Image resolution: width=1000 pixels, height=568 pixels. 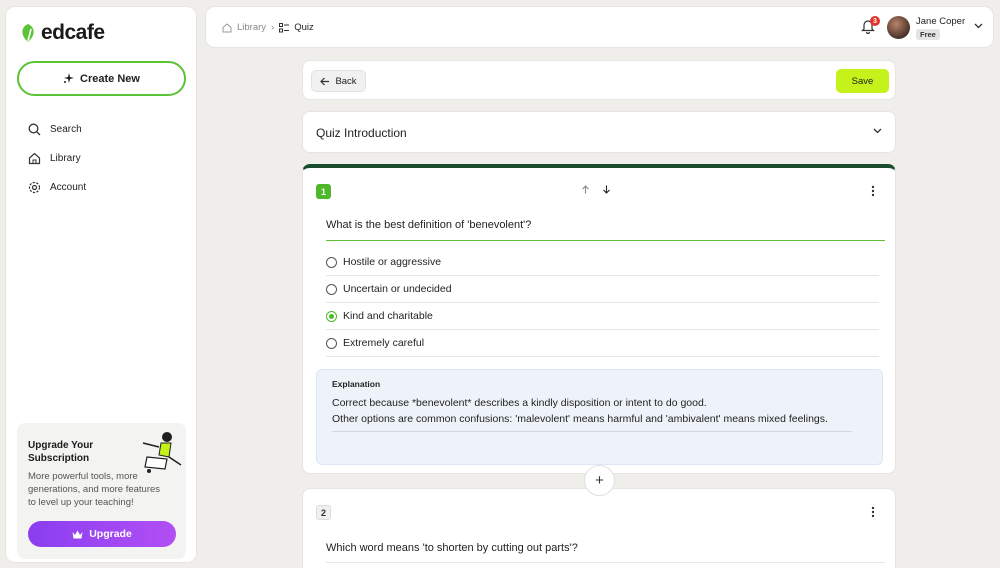 I want to click on upgrade-button: Upgrade, so click(x=102, y=534).